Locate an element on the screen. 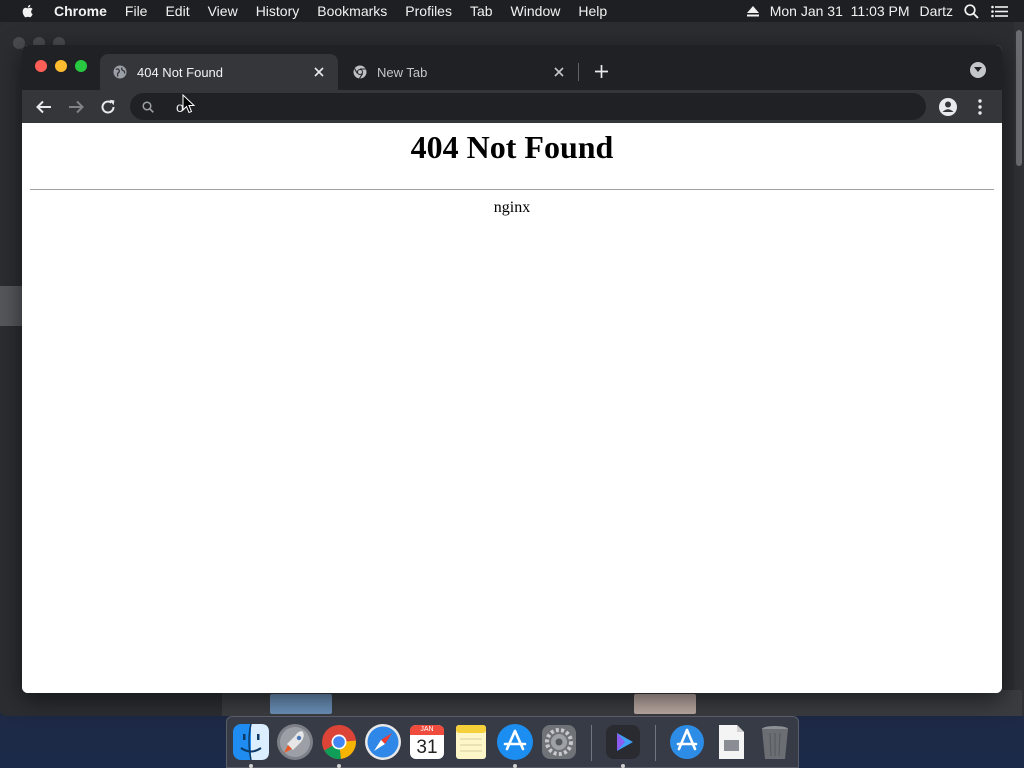  browser-toolbar is located at coordinates (512, 106).